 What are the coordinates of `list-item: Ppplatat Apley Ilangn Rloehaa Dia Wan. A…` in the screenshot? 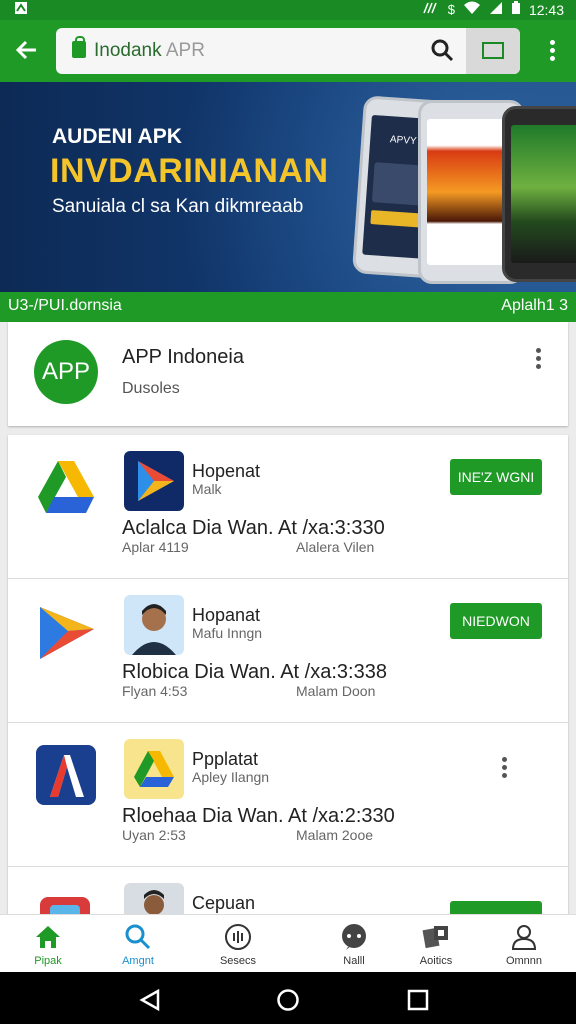 It's located at (288, 795).